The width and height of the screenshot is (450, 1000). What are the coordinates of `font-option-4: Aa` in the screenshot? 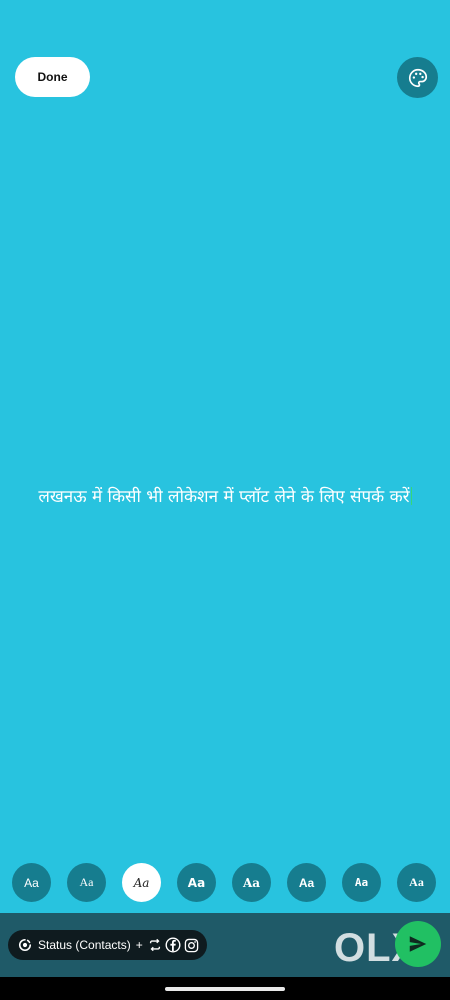 It's located at (196, 882).